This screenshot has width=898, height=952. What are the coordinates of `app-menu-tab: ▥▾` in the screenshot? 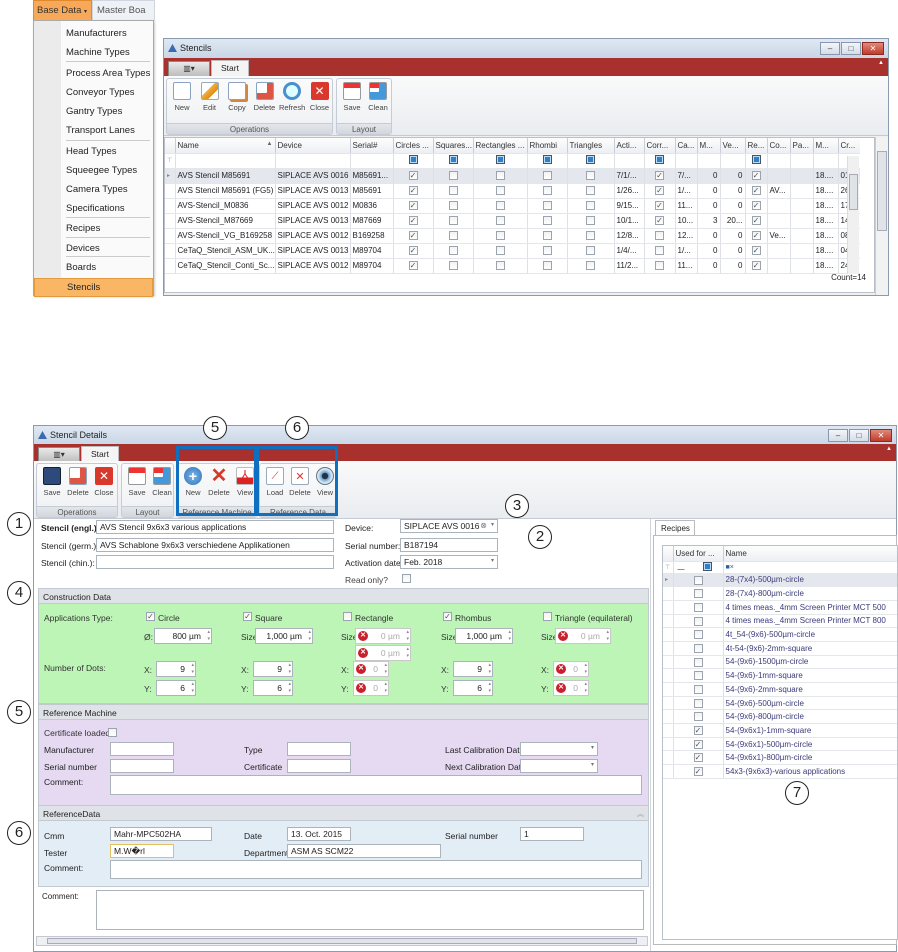 It's located at (189, 68).